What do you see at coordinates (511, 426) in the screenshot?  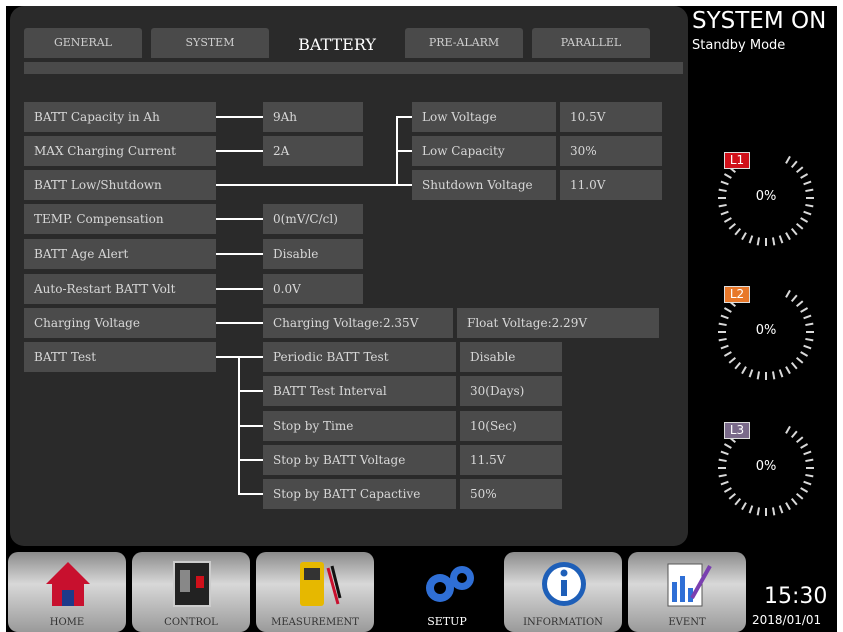 I see `stop-by-time-value: 10(Sec)` at bounding box center [511, 426].